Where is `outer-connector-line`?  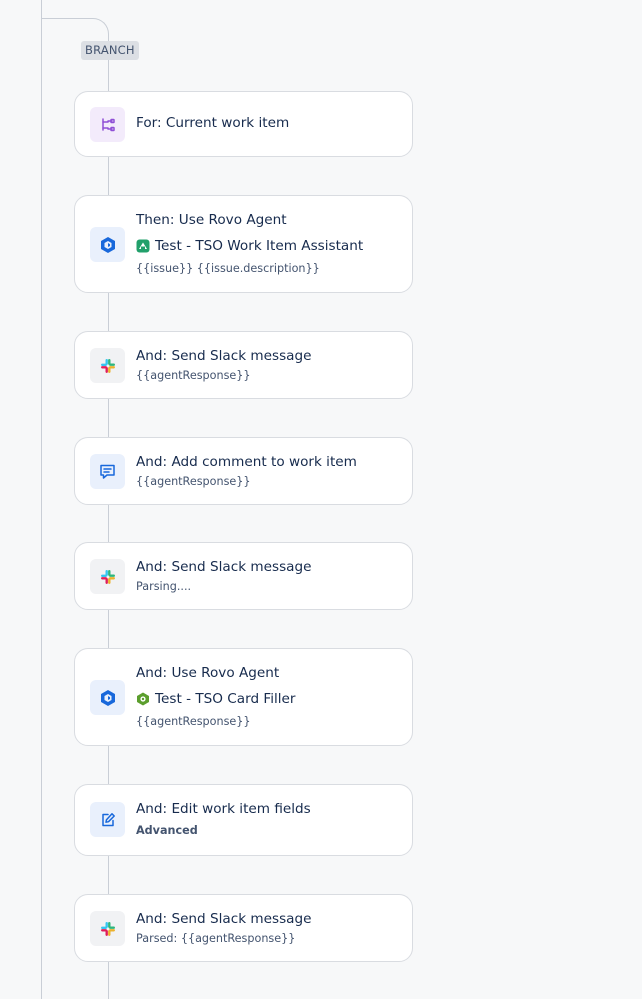
outer-connector-line is located at coordinates (41, 499).